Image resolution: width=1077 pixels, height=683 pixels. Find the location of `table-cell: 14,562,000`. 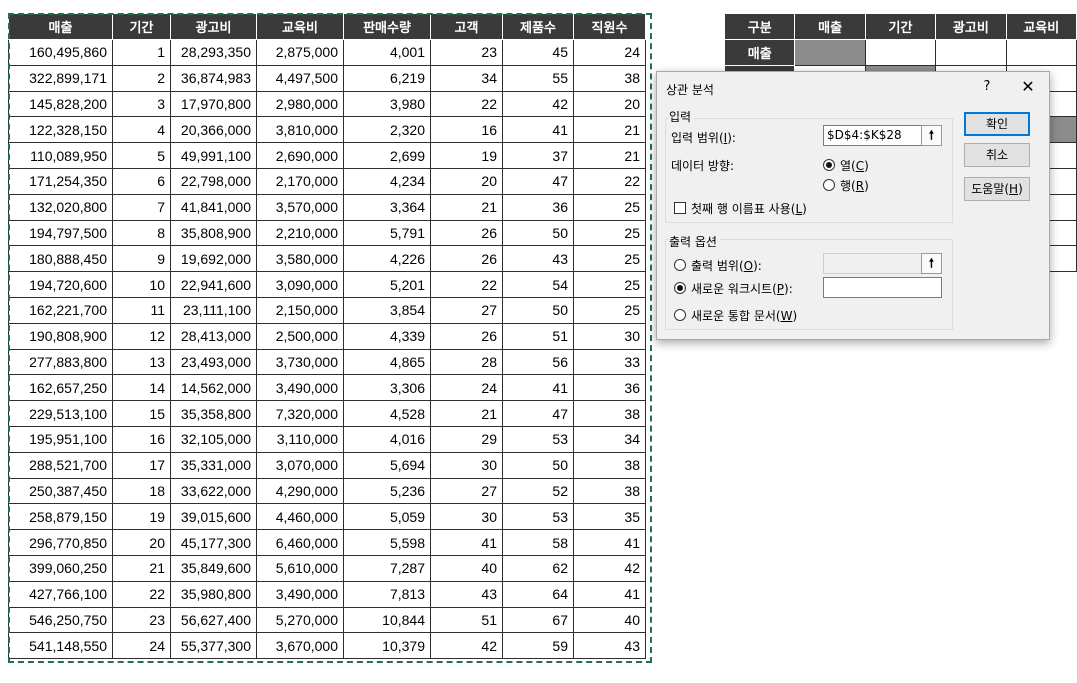

table-cell: 14,562,000 is located at coordinates (213, 388).